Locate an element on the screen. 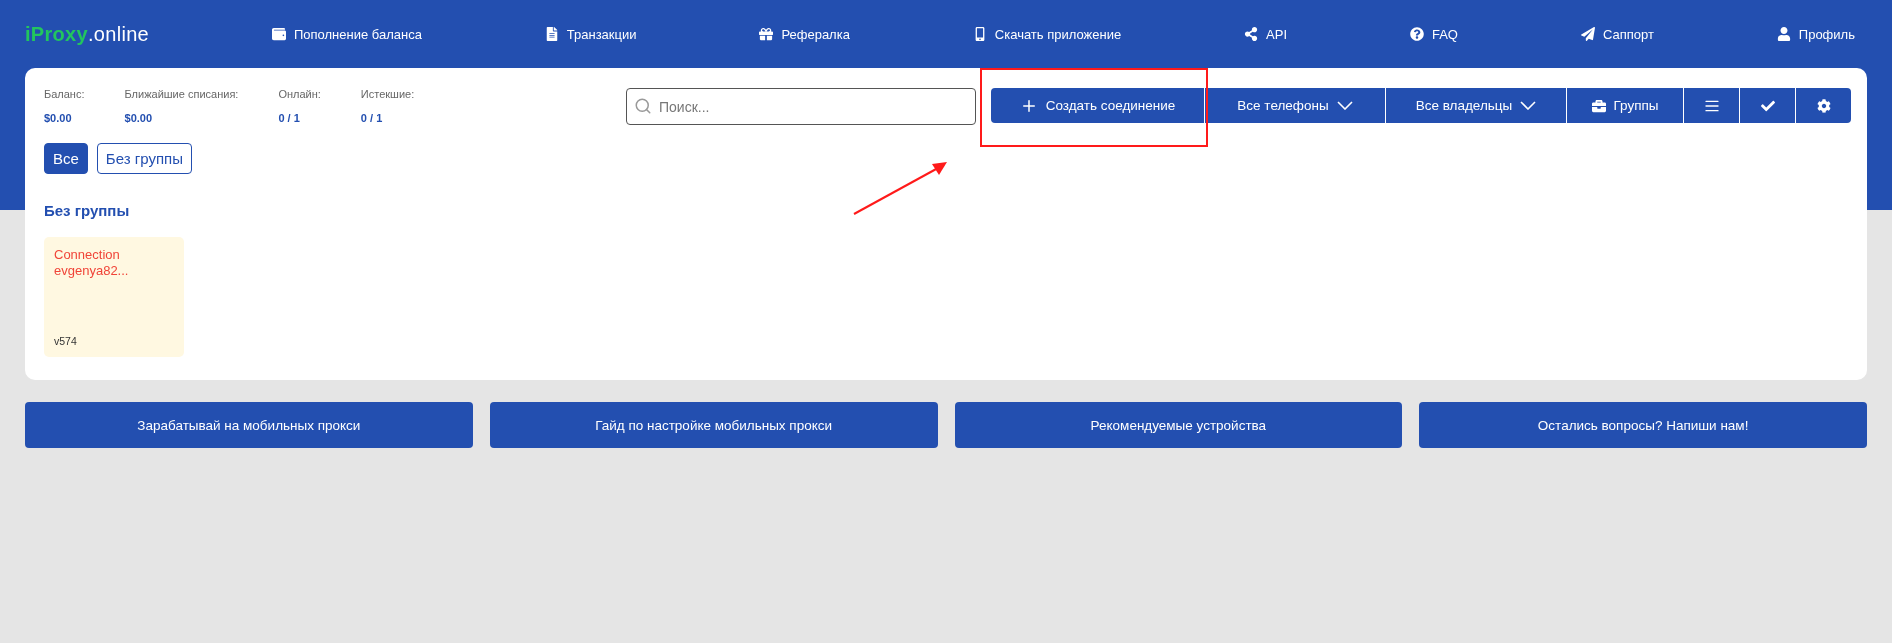 Image resolution: width=1892 pixels, height=643 pixels. check-icon is located at coordinates (1767, 105).